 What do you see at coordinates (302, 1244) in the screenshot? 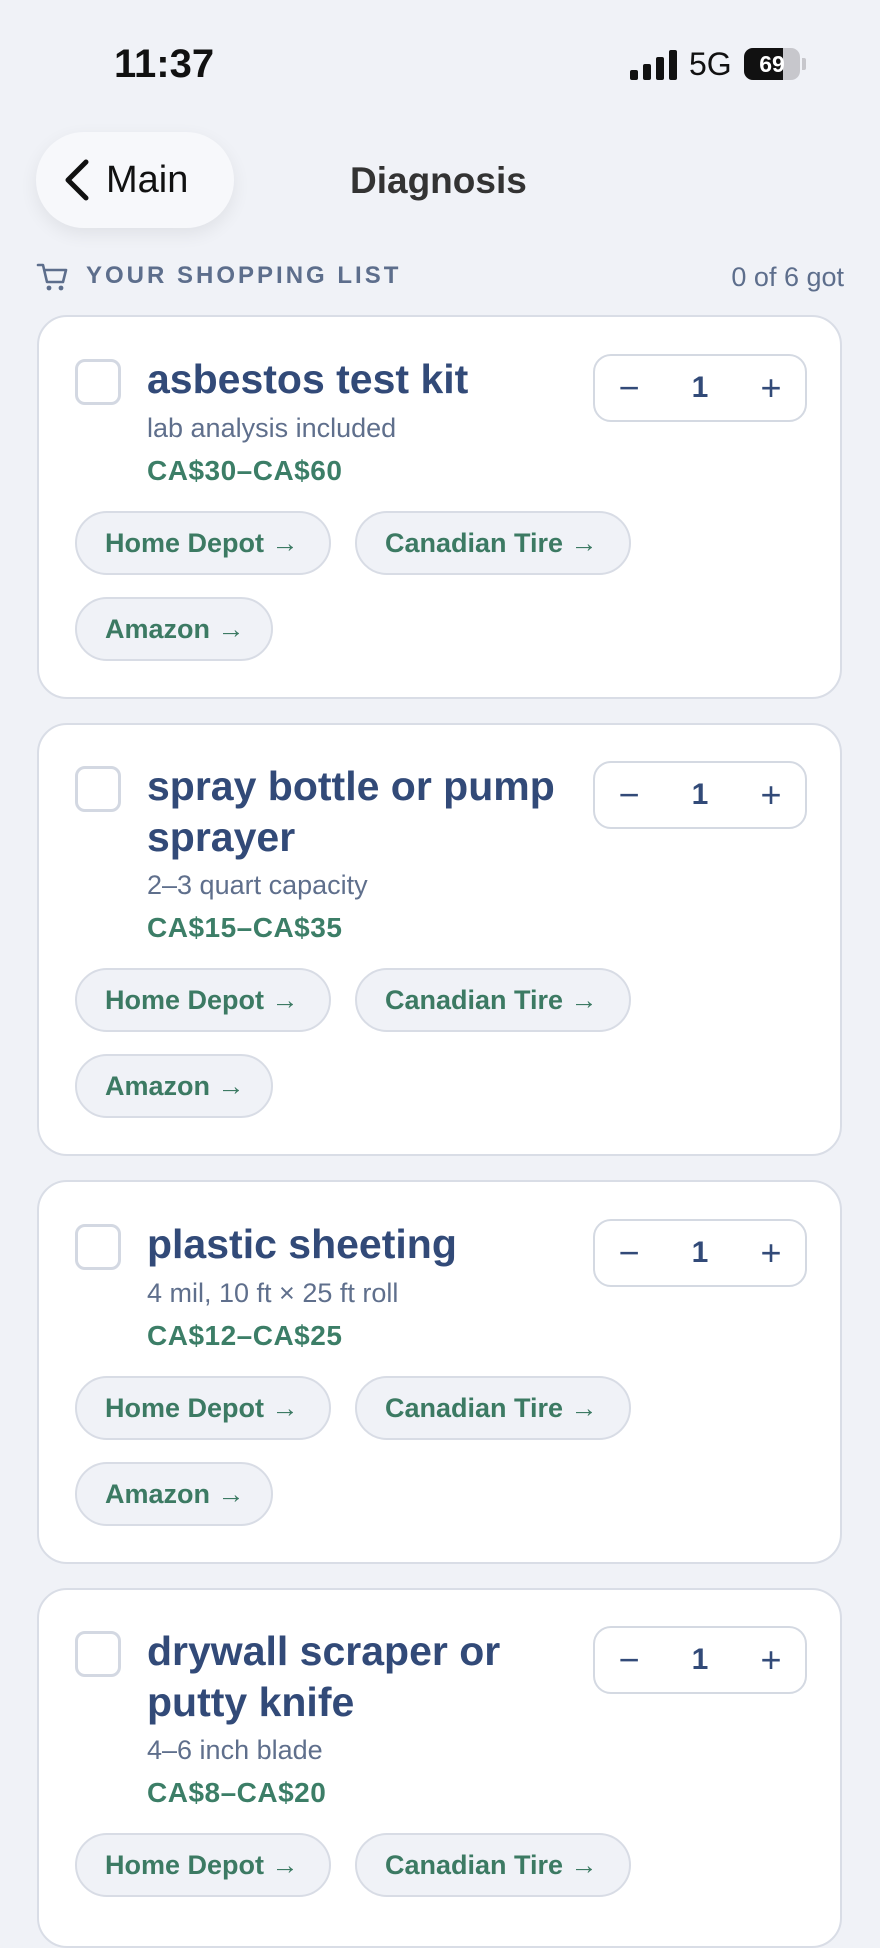
I see `item-name: plastic sheeting` at bounding box center [302, 1244].